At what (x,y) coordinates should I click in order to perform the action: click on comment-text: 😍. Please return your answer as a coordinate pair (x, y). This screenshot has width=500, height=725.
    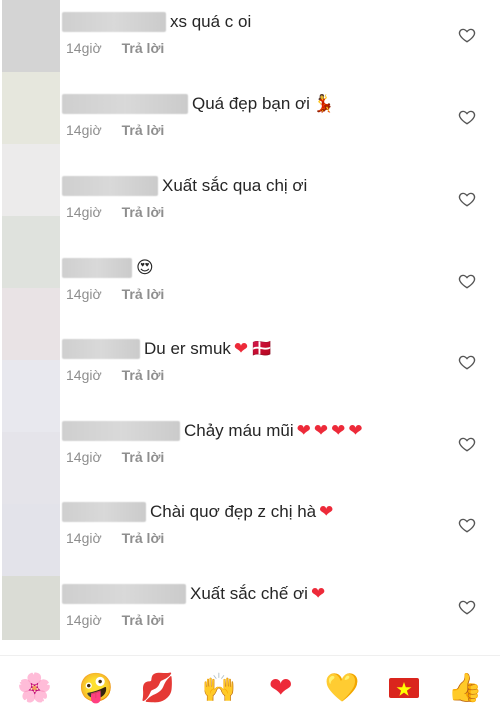
    Looking at the image, I should click on (145, 267).